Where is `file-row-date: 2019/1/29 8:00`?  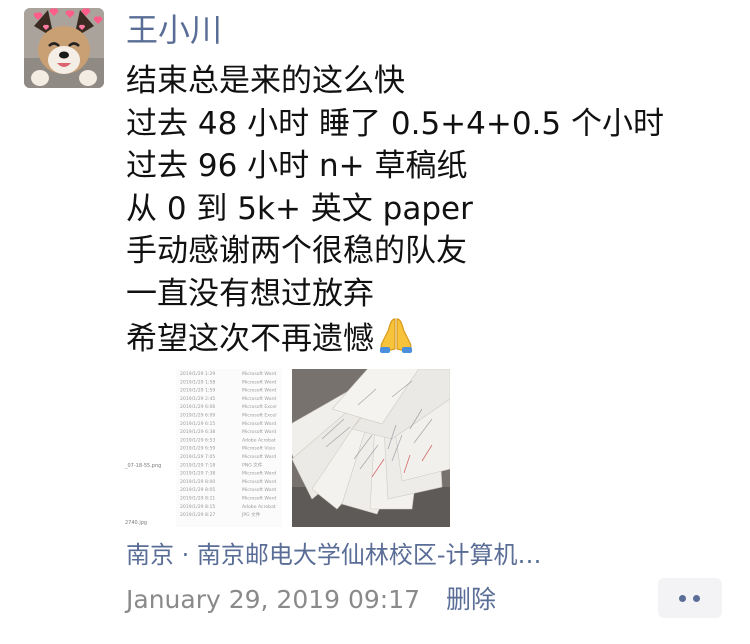 file-row-date: 2019/1/29 8:00 is located at coordinates (197, 482).